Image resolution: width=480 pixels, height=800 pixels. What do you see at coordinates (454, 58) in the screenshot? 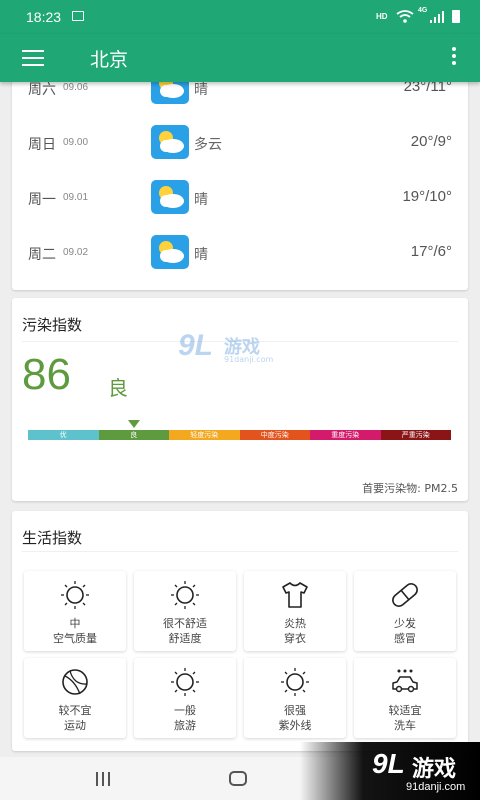
I see `more-options-icon` at bounding box center [454, 58].